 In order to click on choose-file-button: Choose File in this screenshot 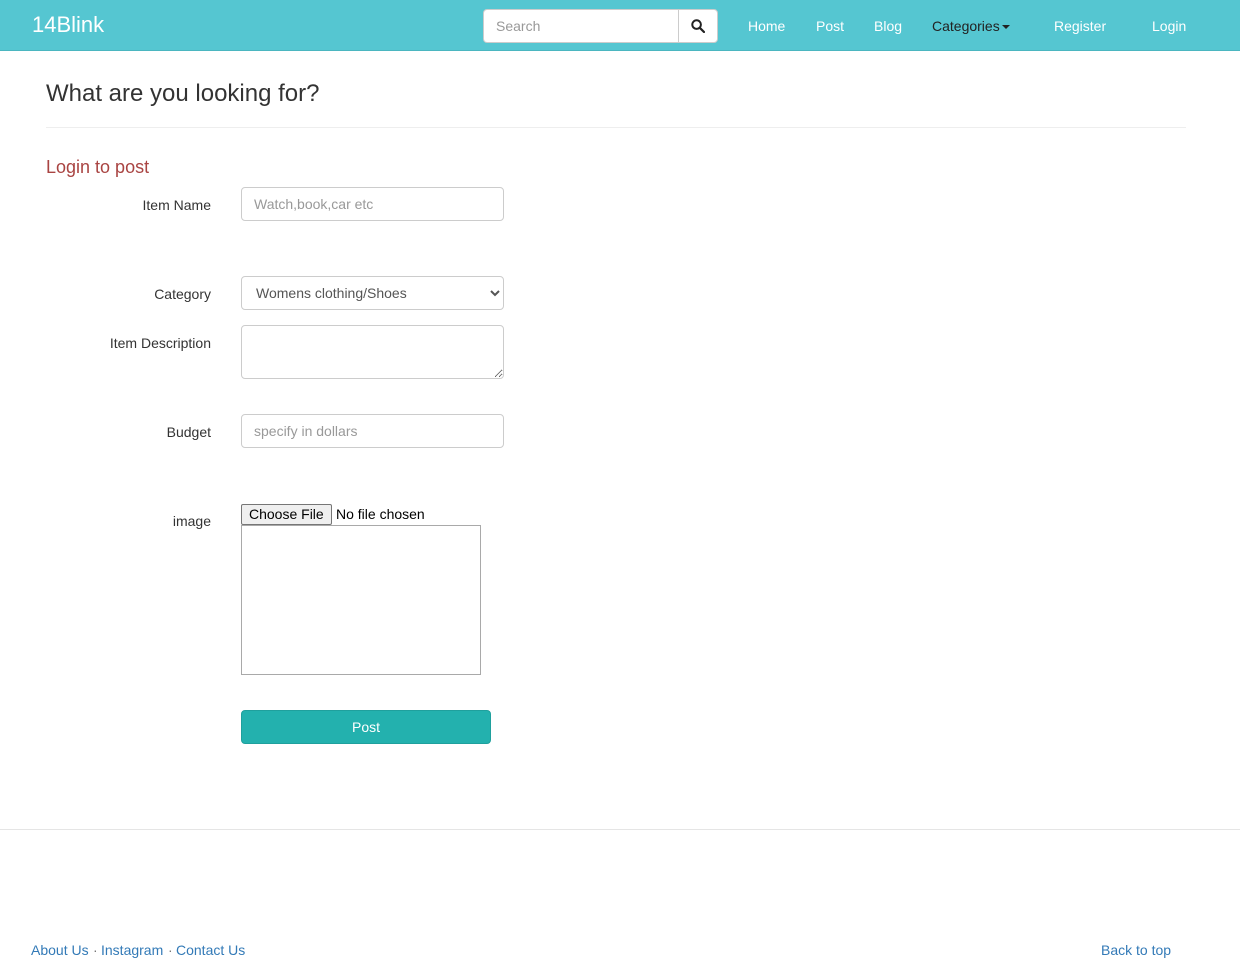, I will do `click(286, 514)`.